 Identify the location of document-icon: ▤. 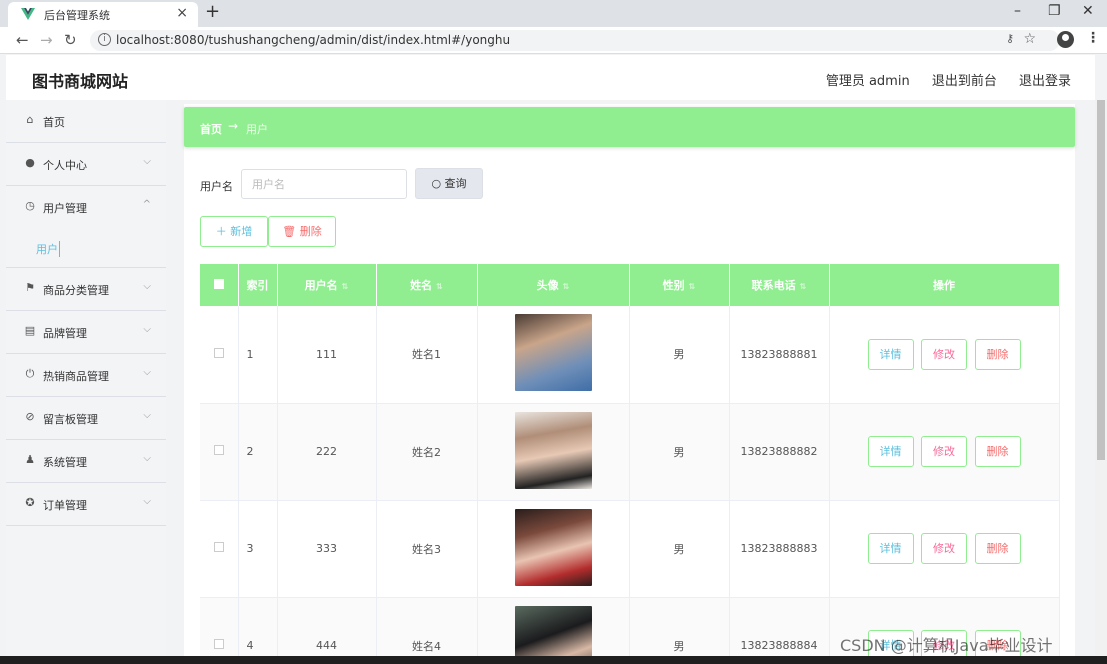
(30, 330).